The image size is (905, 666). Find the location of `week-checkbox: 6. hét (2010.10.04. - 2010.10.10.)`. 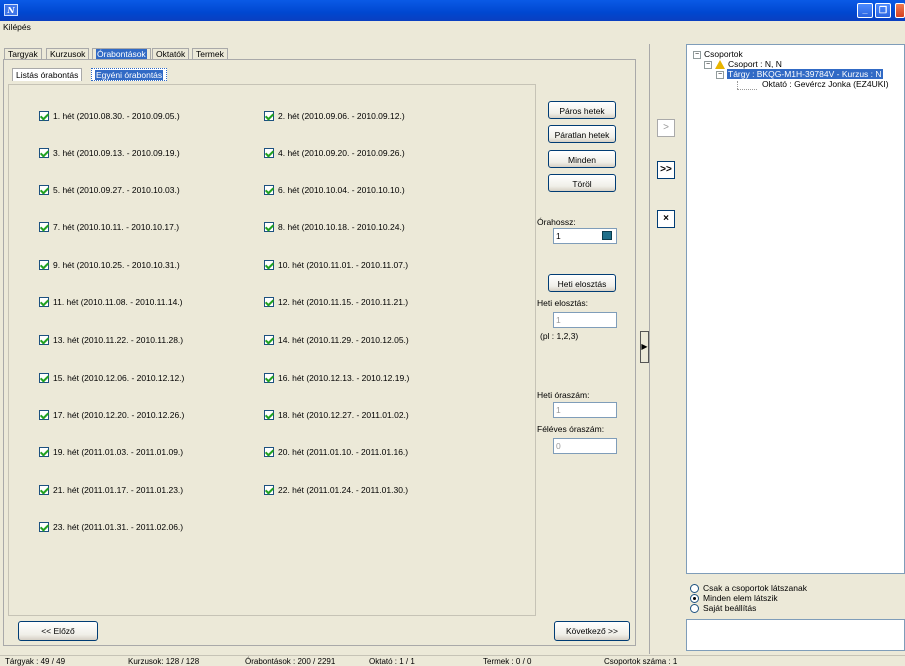

week-checkbox: 6. hét (2010.10.04. - 2010.10.10.) is located at coordinates (334, 190).